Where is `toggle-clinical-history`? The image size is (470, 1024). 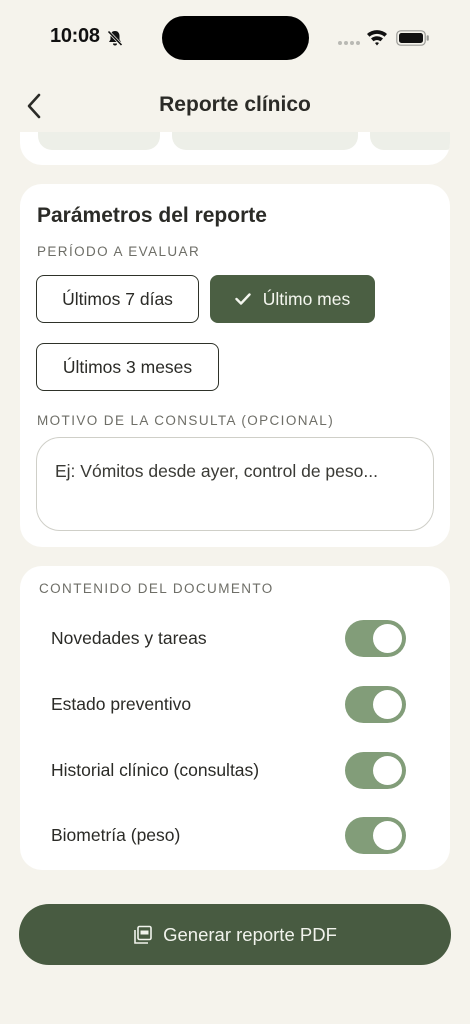 toggle-clinical-history is located at coordinates (375, 770).